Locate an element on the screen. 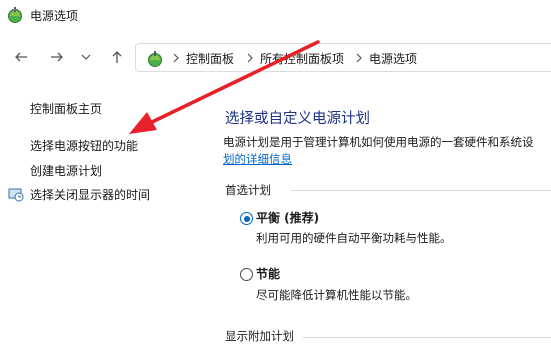  page-title: 选择或自定义电源计划 is located at coordinates (297, 119).